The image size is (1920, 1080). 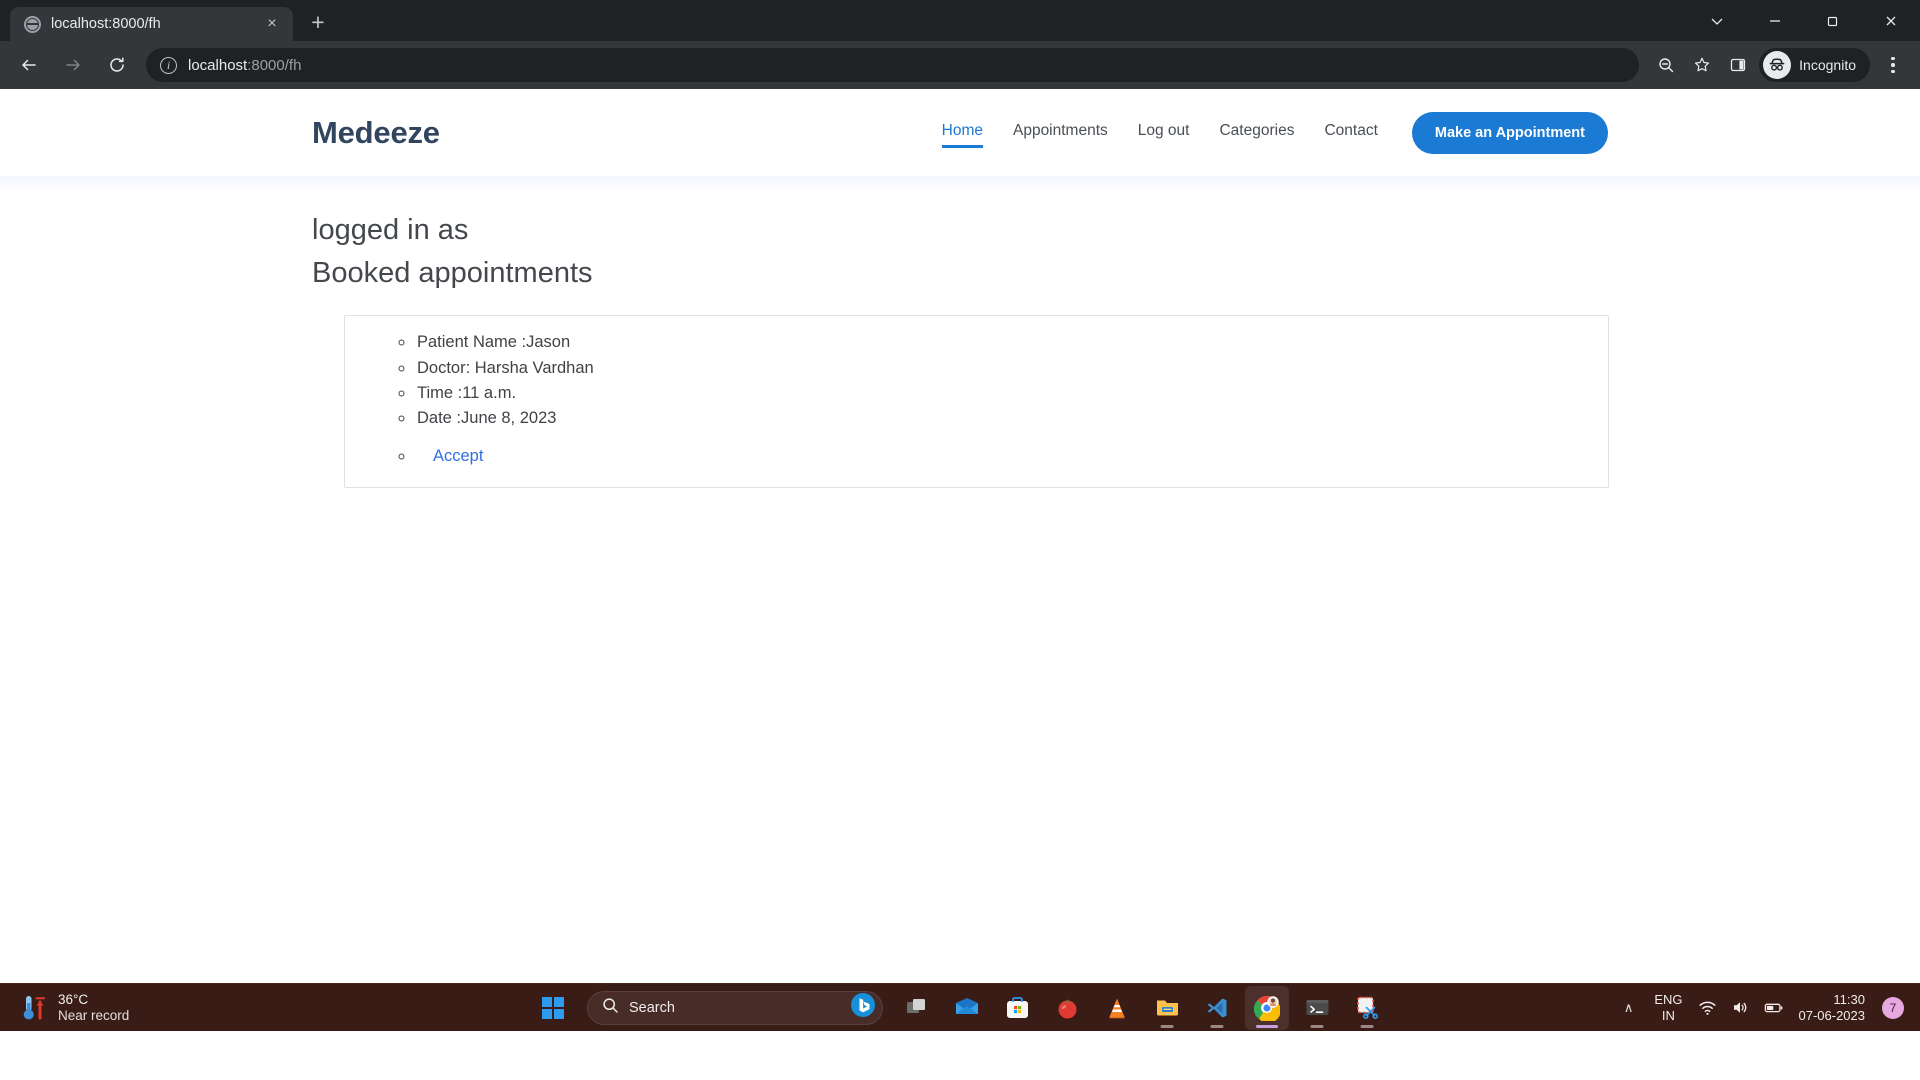 I want to click on logged-in-heading: logged in as, so click(x=390, y=230).